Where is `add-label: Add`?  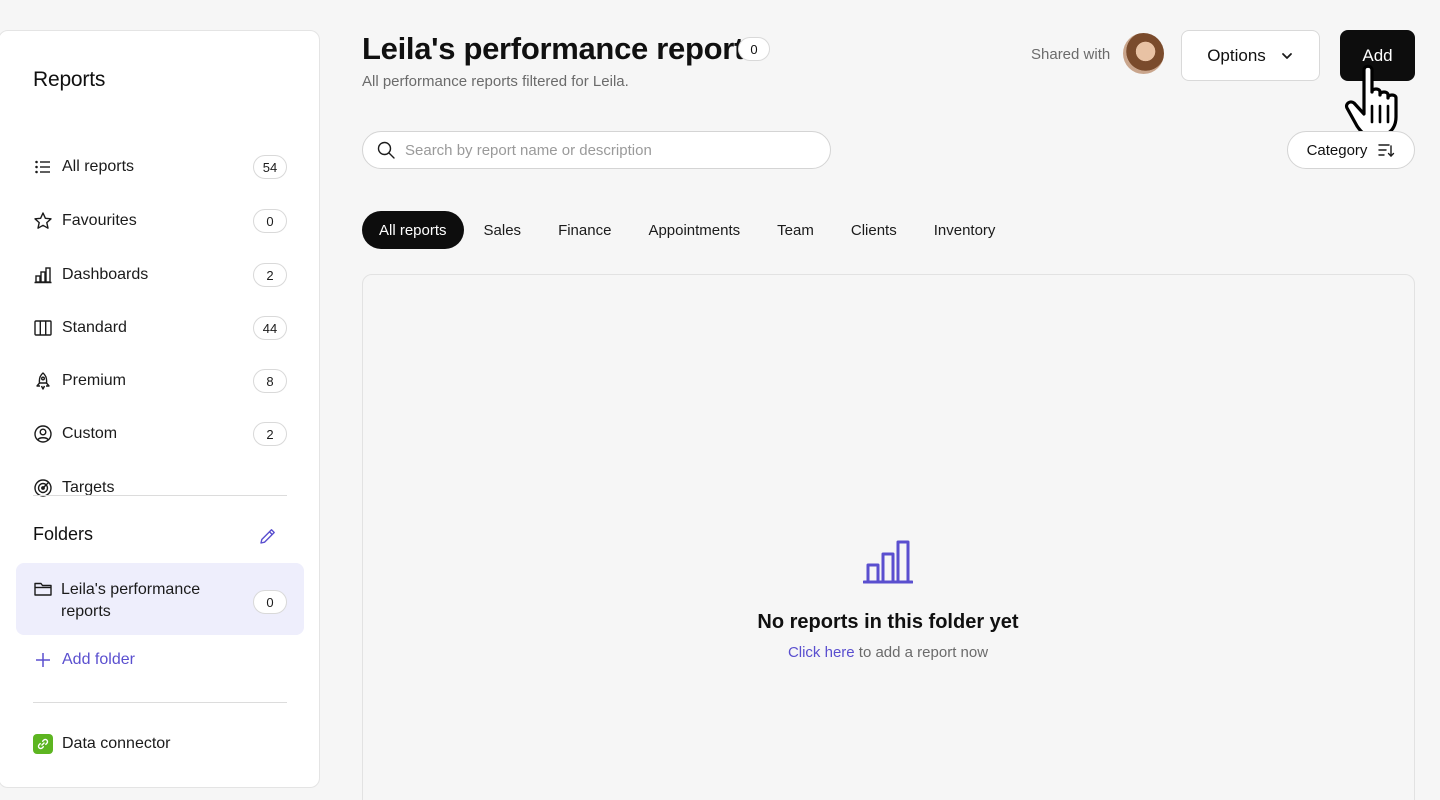
add-label: Add is located at coordinates (1377, 55).